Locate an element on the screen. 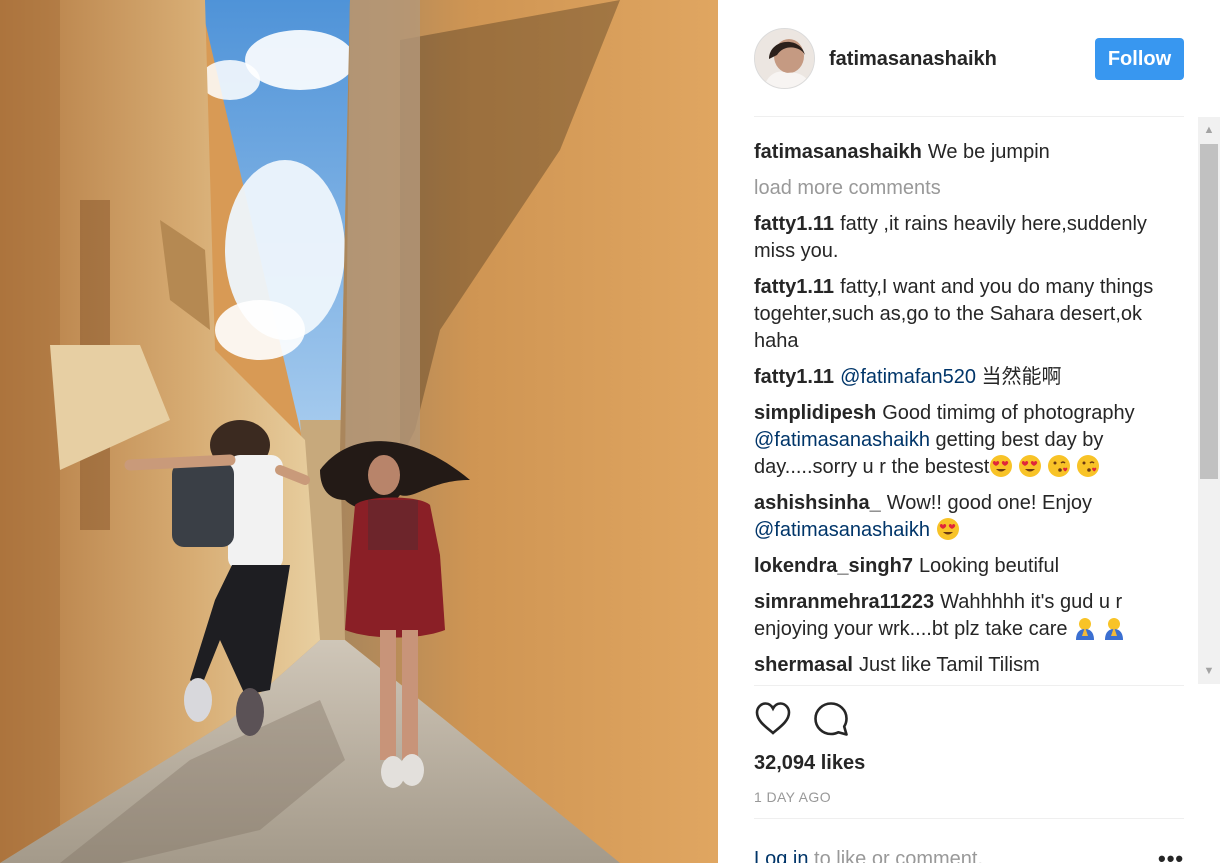 The height and width of the screenshot is (863, 1220). comment-item: shermasal Just like Tamil Tilism is located at coordinates (969, 665).